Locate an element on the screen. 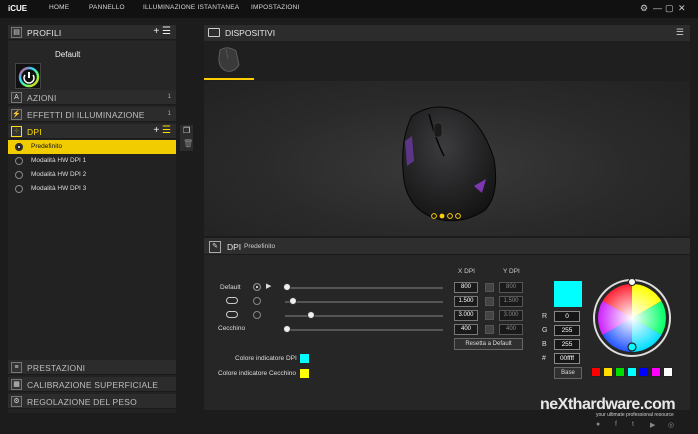 The height and width of the screenshot is (434, 698). base-button: Base is located at coordinates (568, 373).